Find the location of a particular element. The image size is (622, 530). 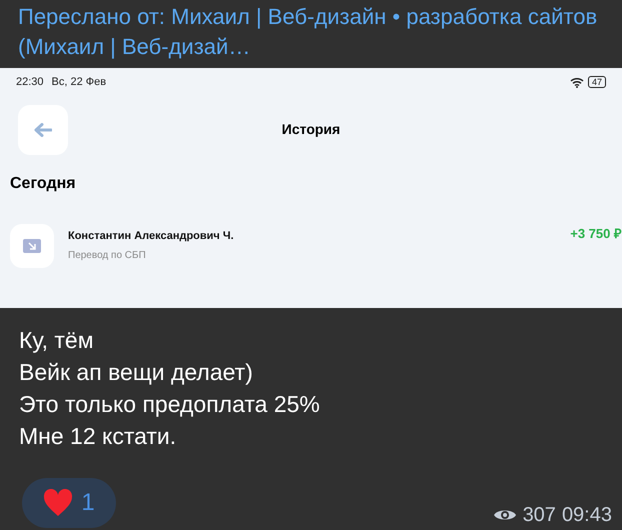

payer-name: Константин Александрович Ч. is located at coordinates (151, 236).